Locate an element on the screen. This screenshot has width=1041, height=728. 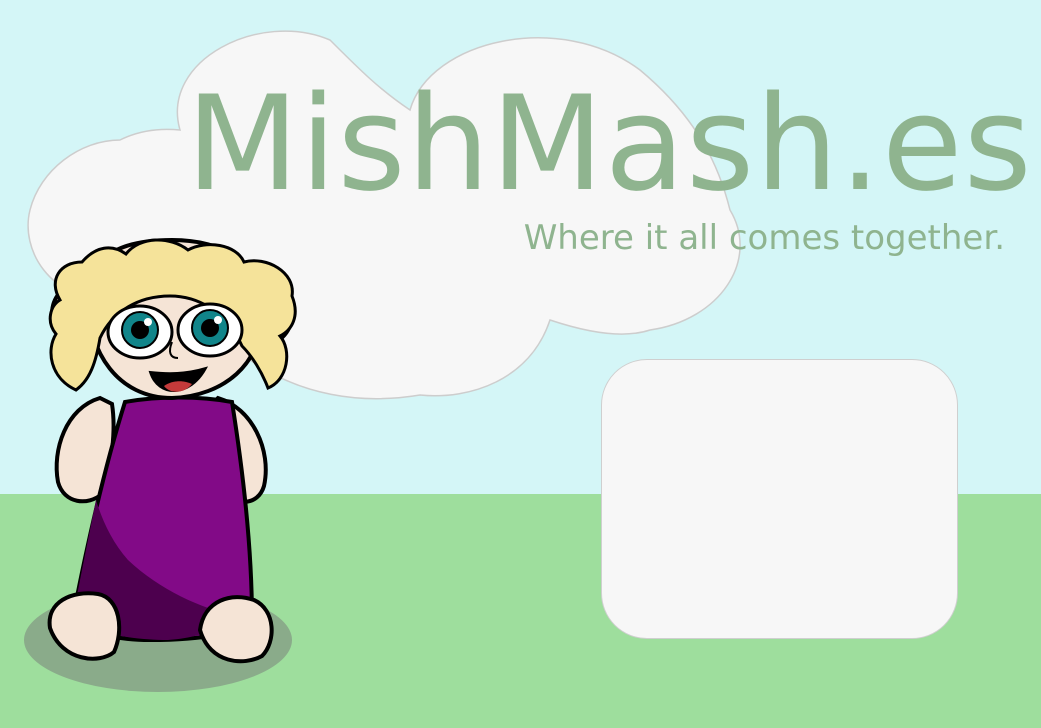
right-eye-glint is located at coordinates (218, 320).